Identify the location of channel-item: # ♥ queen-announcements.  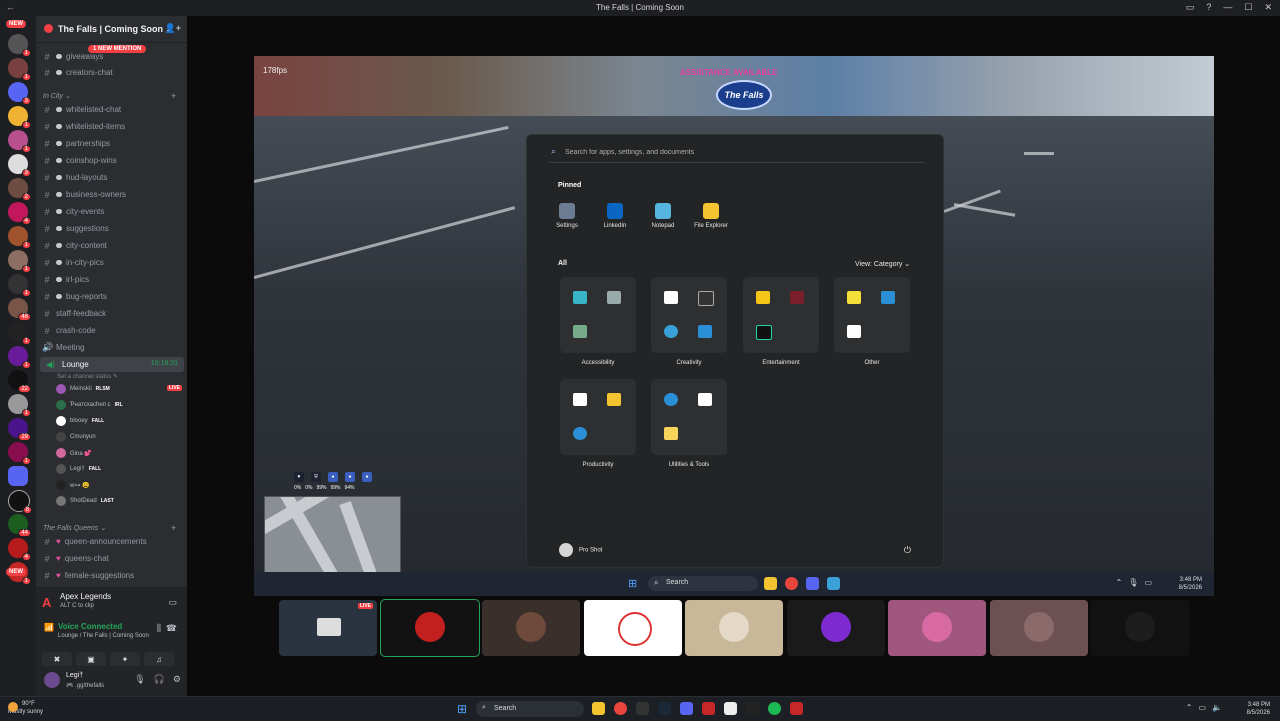
(112, 541).